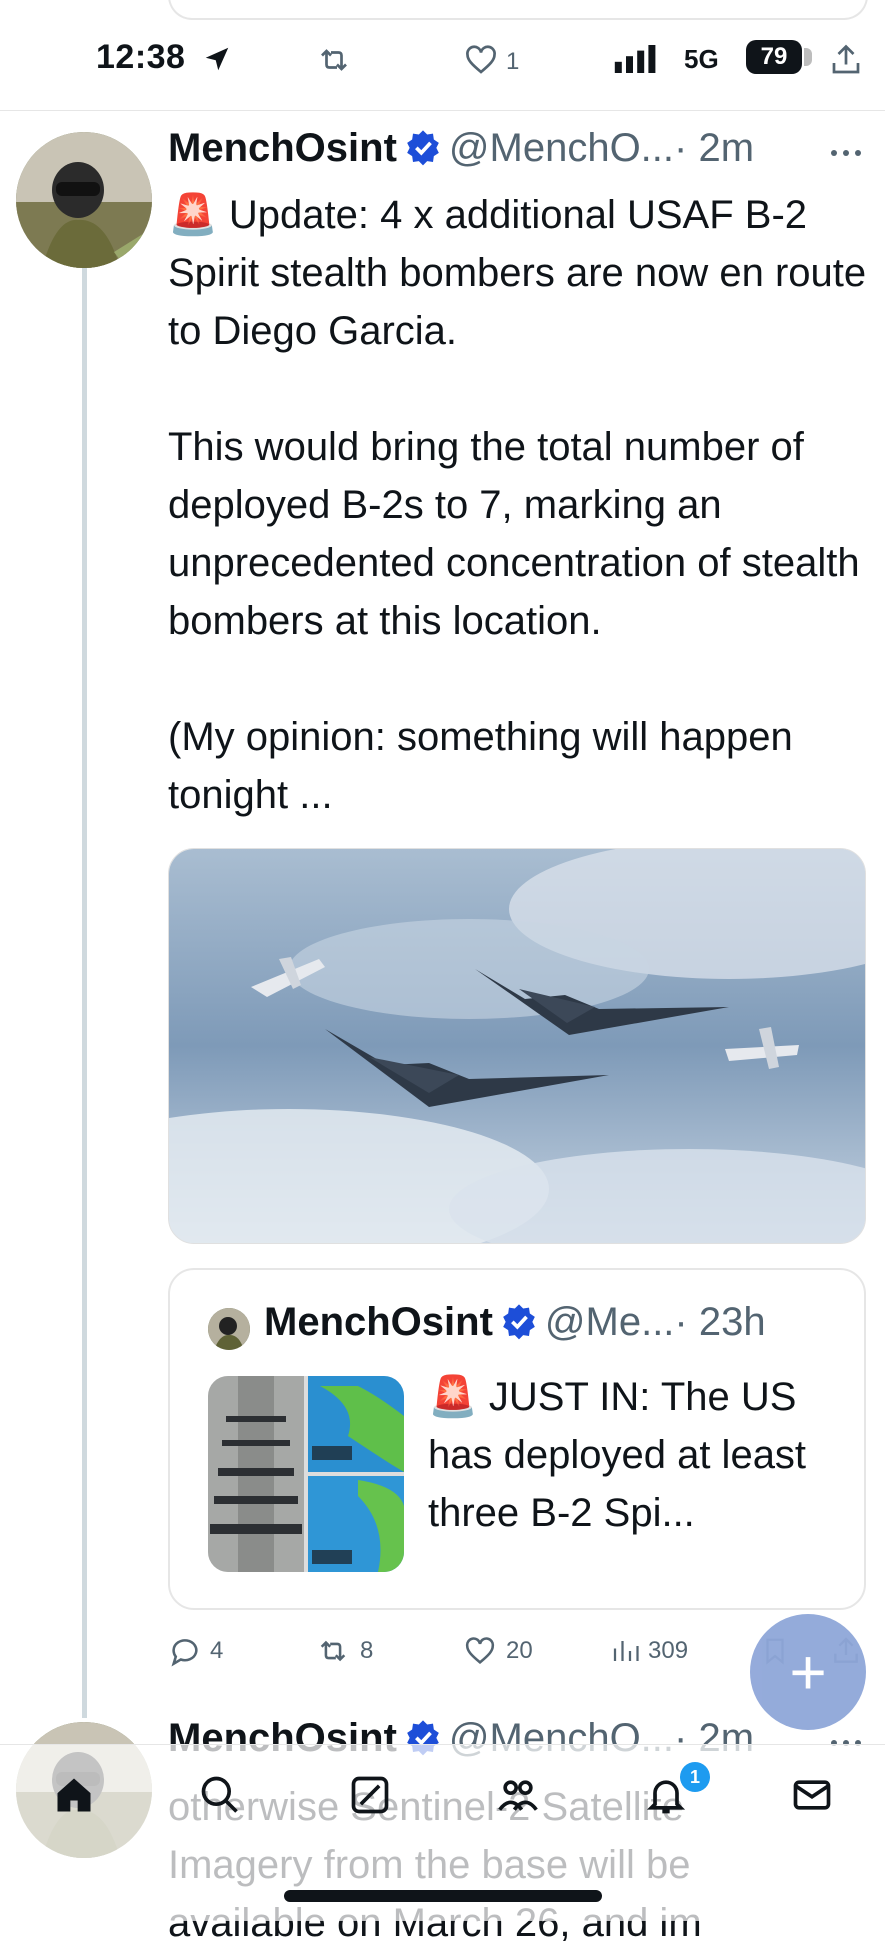 This screenshot has height=1952, width=885. Describe the element at coordinates (518, 1795) in the screenshot. I see `communities-icon` at that location.